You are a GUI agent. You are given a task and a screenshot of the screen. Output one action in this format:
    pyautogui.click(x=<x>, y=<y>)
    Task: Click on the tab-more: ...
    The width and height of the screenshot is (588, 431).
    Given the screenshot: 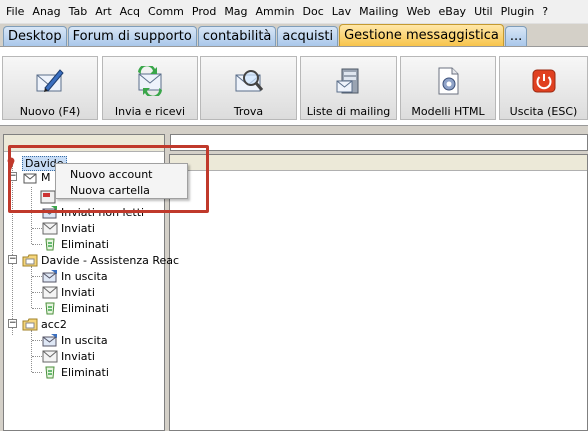 What is the action you would take?
    pyautogui.click(x=516, y=36)
    